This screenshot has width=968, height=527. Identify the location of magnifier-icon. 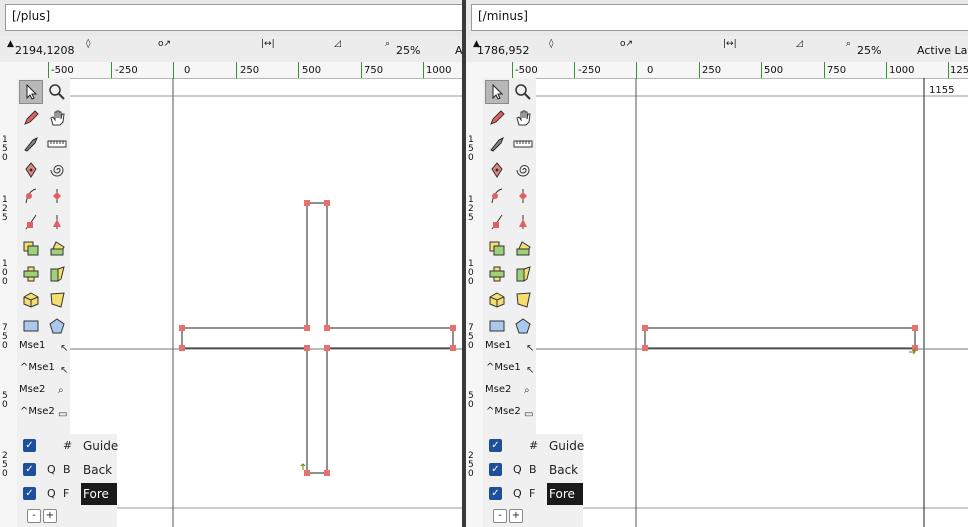
(523, 92).